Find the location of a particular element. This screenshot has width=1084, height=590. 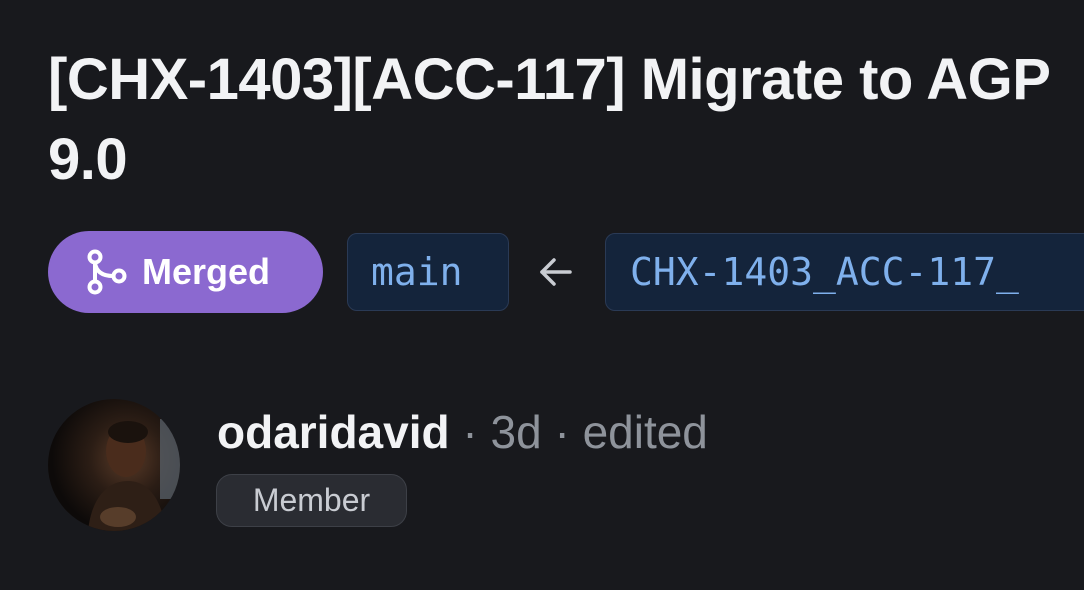

role-label: Member is located at coordinates (311, 500).